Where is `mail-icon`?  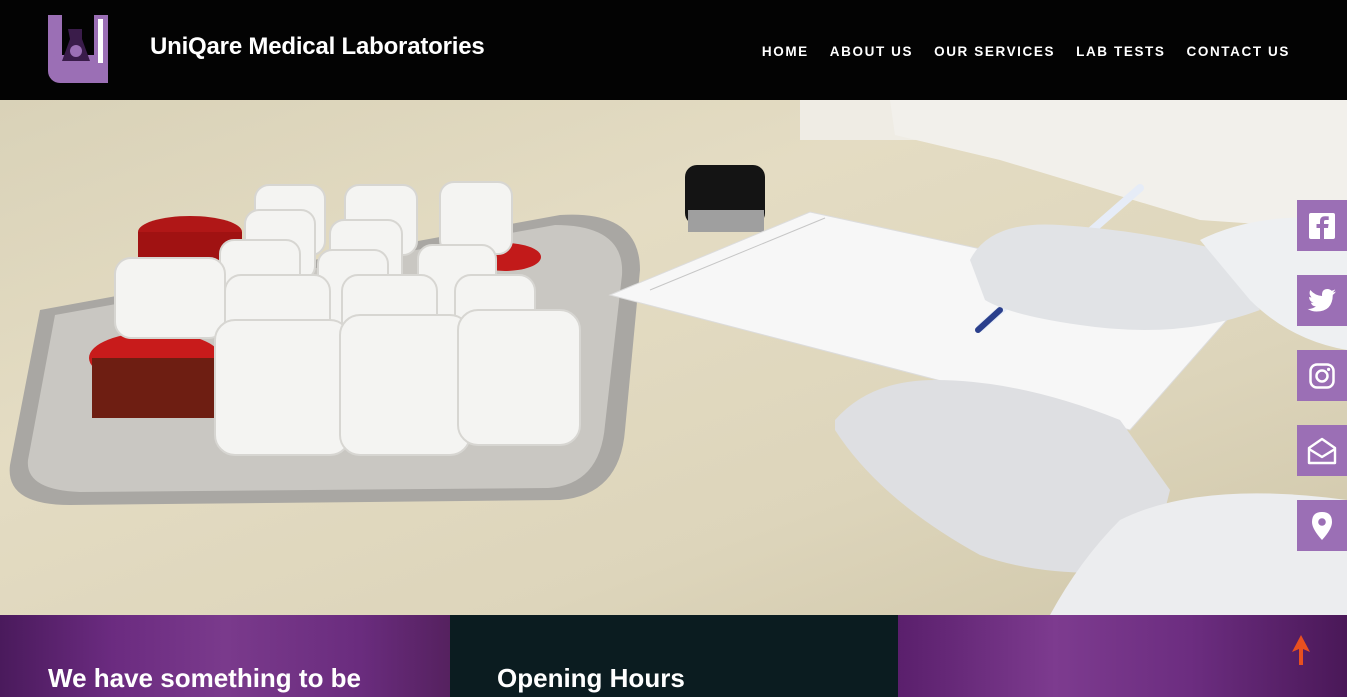 mail-icon is located at coordinates (1322, 450).